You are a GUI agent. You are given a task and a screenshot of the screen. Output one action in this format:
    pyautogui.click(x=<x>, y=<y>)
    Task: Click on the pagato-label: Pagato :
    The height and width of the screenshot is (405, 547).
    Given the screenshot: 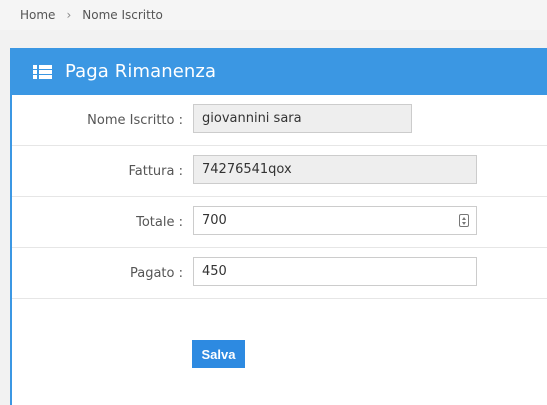 What is the action you would take?
    pyautogui.click(x=156, y=273)
    